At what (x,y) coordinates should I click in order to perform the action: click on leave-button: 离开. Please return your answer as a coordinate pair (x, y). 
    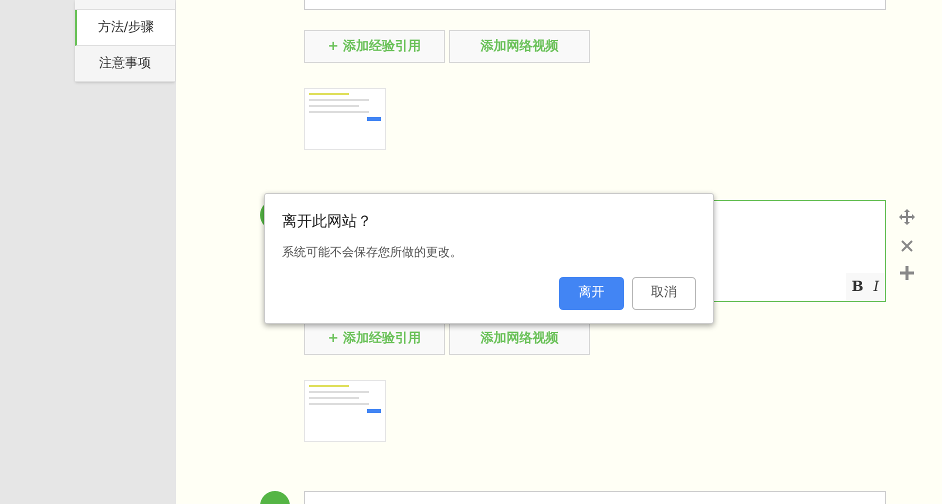
    Looking at the image, I should click on (591, 293).